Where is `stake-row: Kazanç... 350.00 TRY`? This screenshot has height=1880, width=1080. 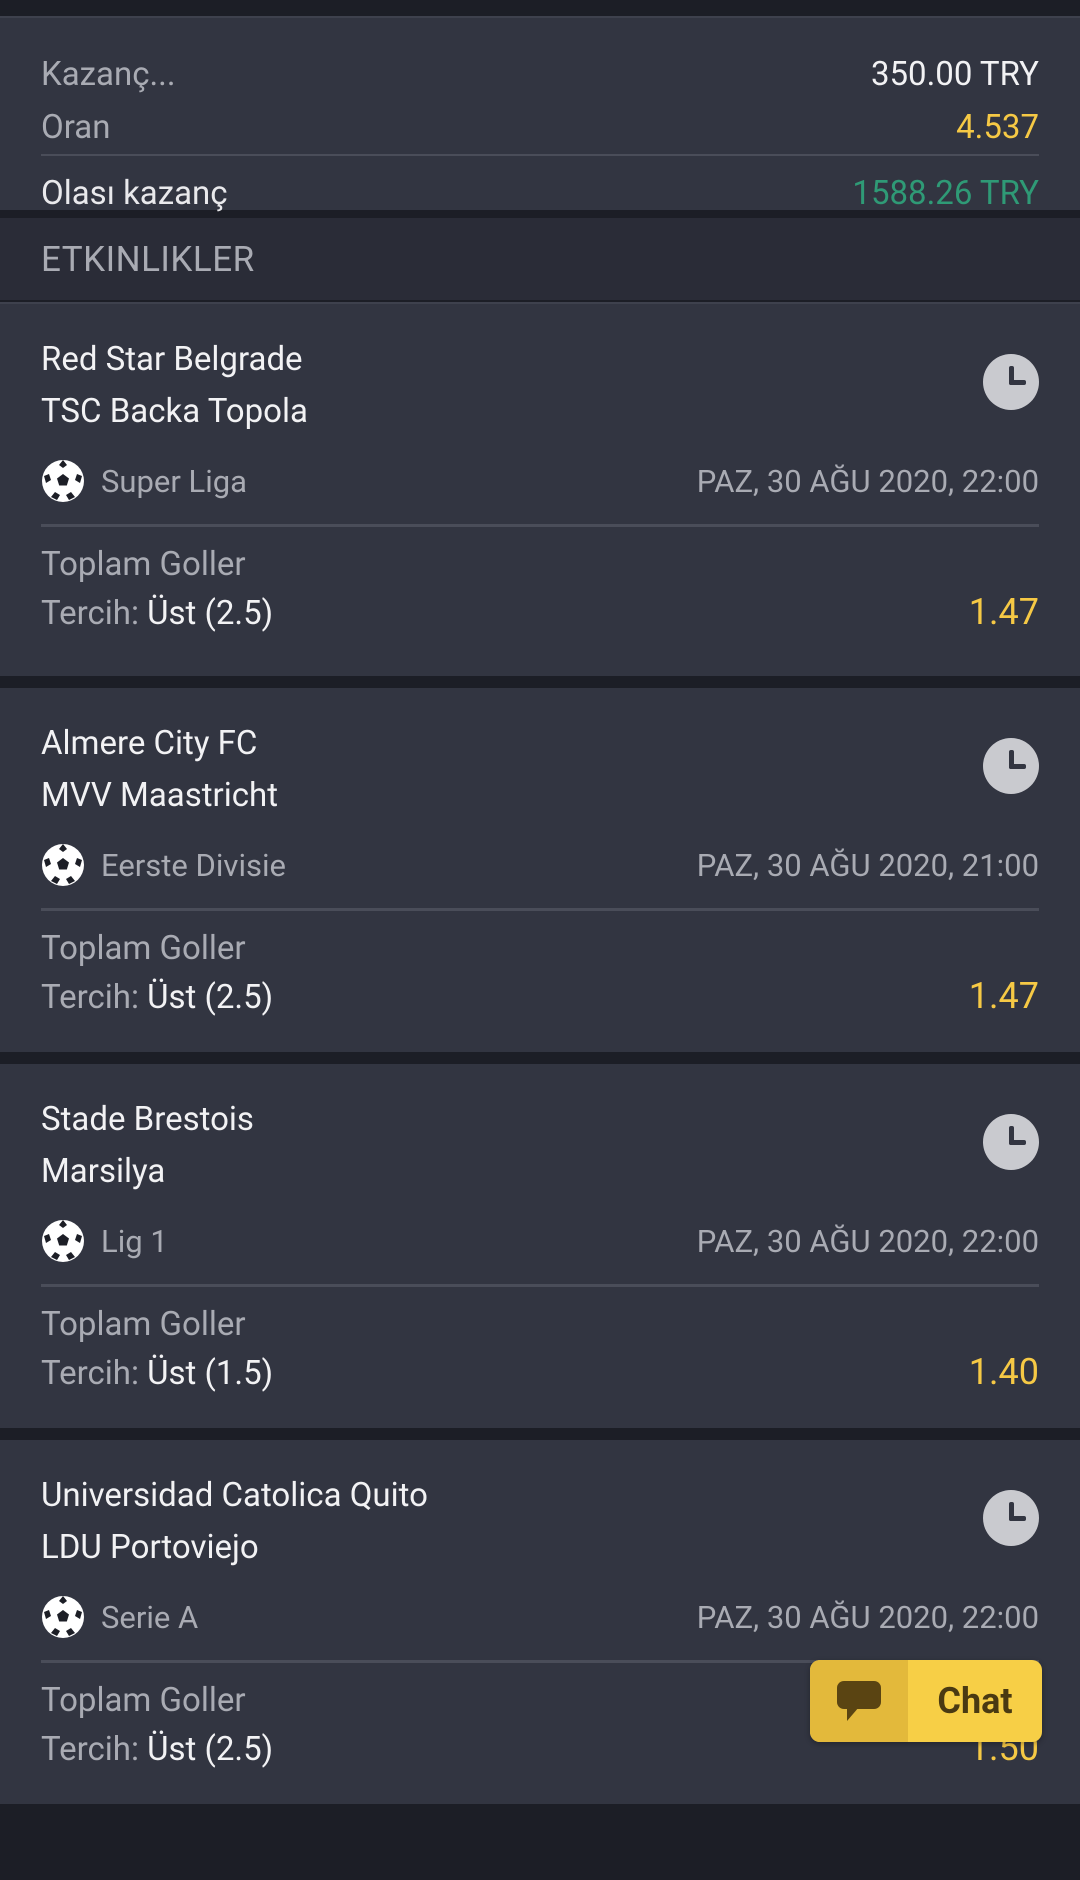 stake-row: Kazanç... 350.00 TRY is located at coordinates (540, 74).